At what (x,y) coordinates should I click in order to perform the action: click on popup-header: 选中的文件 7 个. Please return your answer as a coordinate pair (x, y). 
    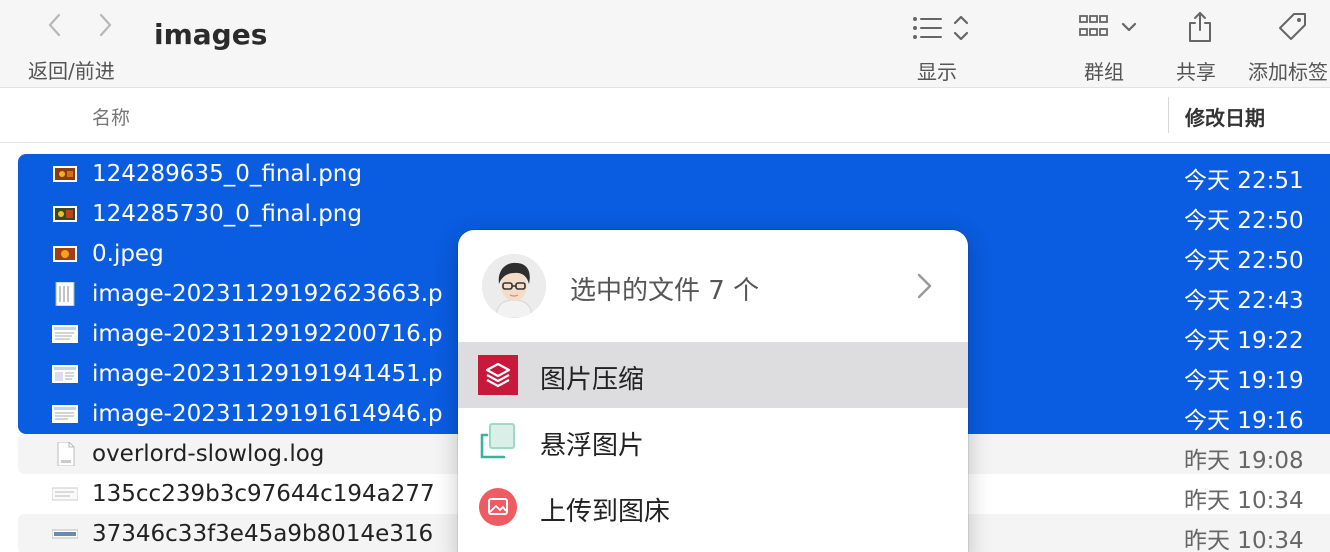
    Looking at the image, I should click on (713, 286).